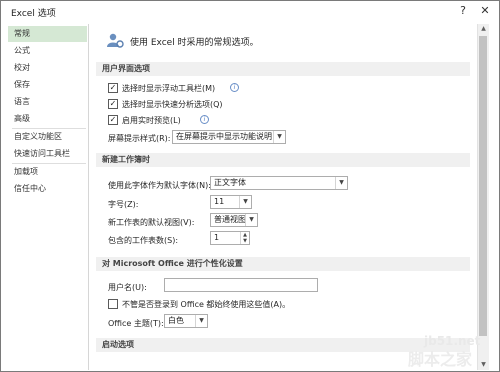 This screenshot has height=372, width=500. What do you see at coordinates (136, 323) in the screenshot?
I see `office-theme-label: Office 主题(T):` at bounding box center [136, 323].